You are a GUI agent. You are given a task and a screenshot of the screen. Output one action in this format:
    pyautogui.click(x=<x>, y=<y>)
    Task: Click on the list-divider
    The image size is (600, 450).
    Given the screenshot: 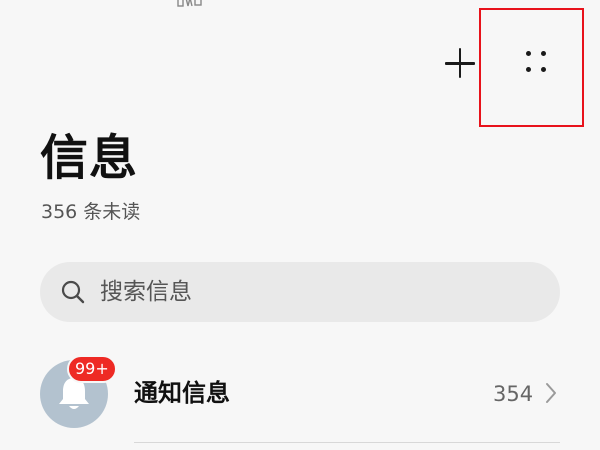 What is the action you would take?
    pyautogui.click(x=347, y=442)
    